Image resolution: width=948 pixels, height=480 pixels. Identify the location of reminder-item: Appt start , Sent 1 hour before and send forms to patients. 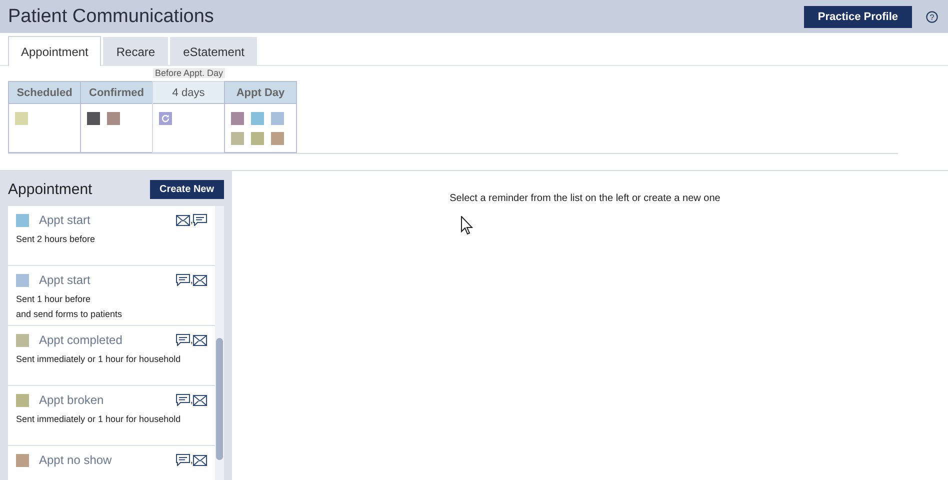
(111, 296).